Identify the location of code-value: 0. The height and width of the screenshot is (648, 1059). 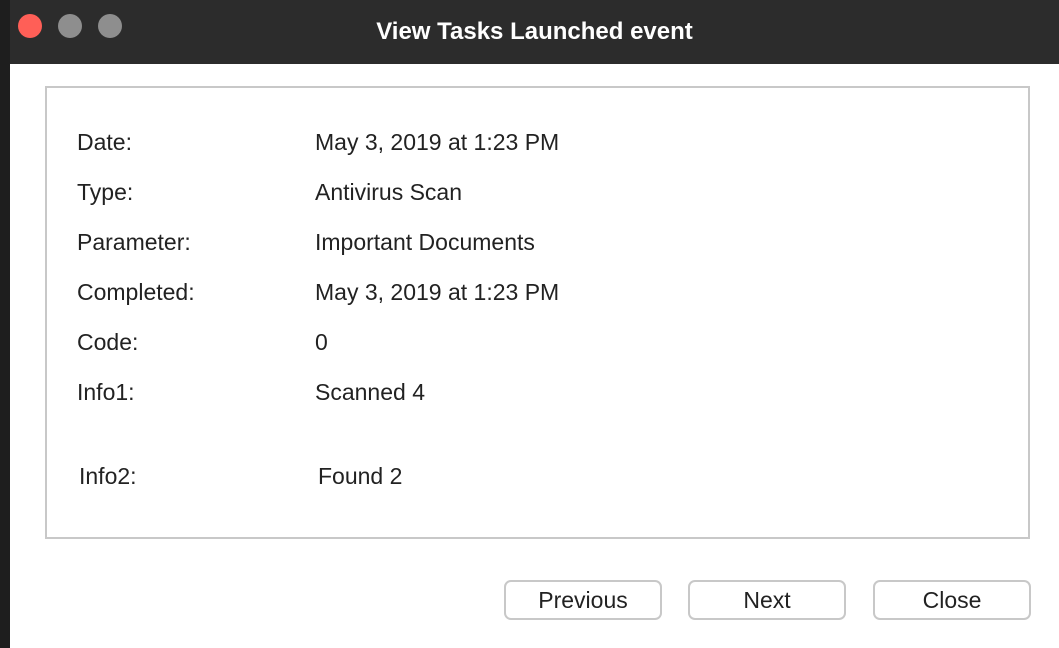
(321, 342).